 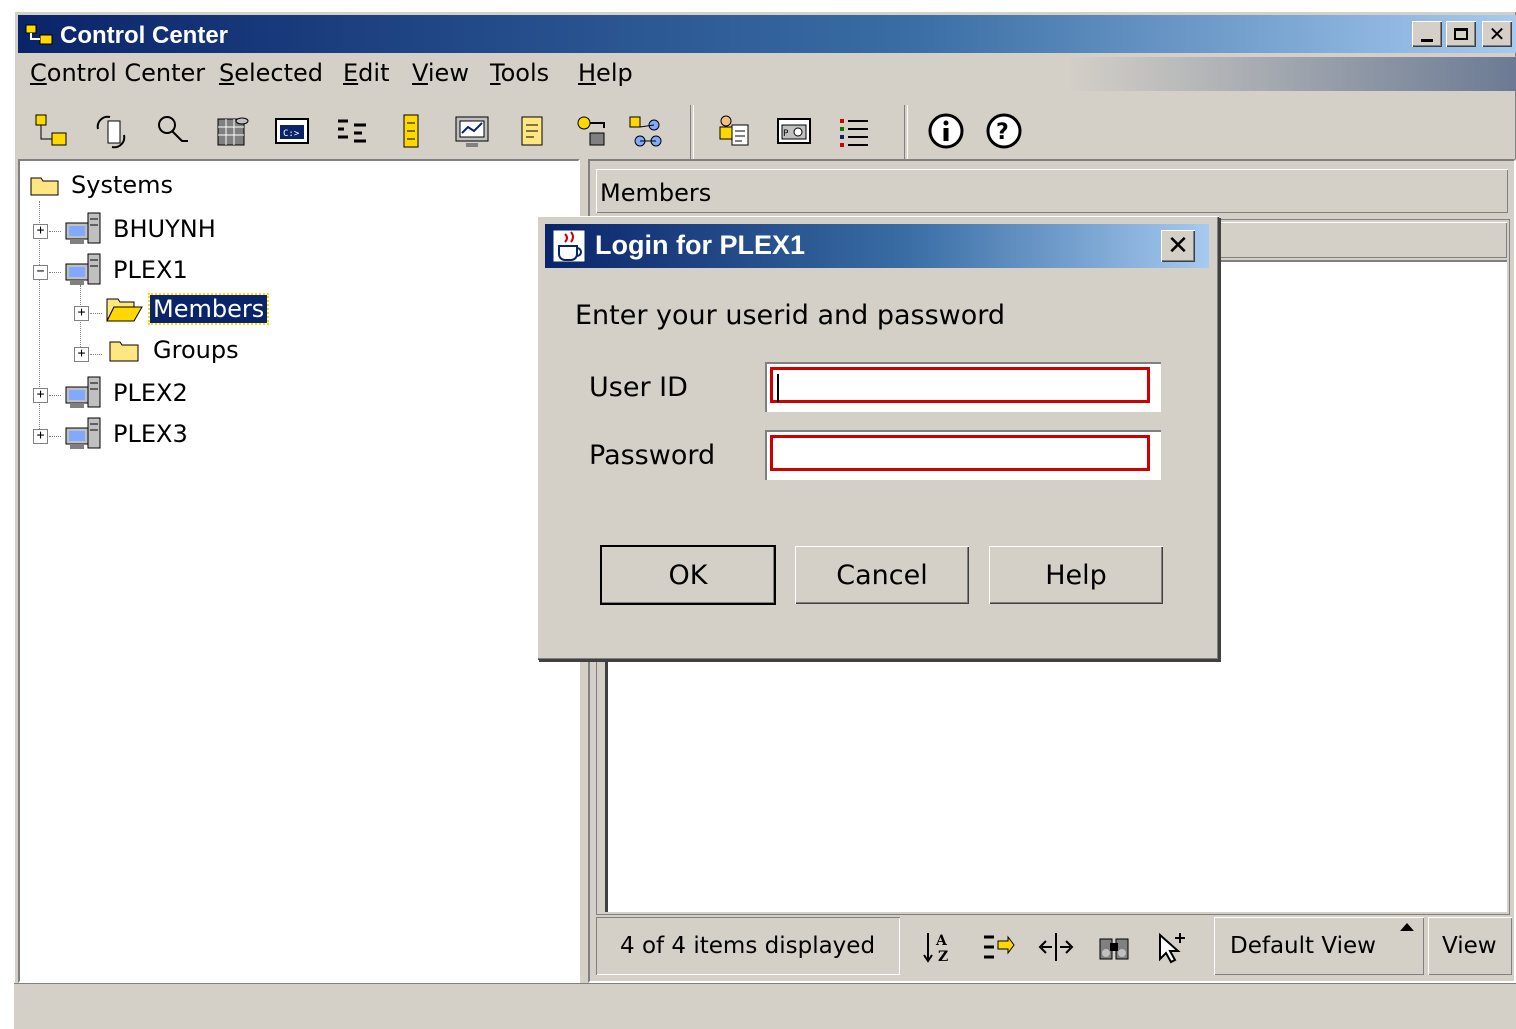 I want to click on dialog-title-bar: Login for PLEX1 ✕, so click(x=877, y=246).